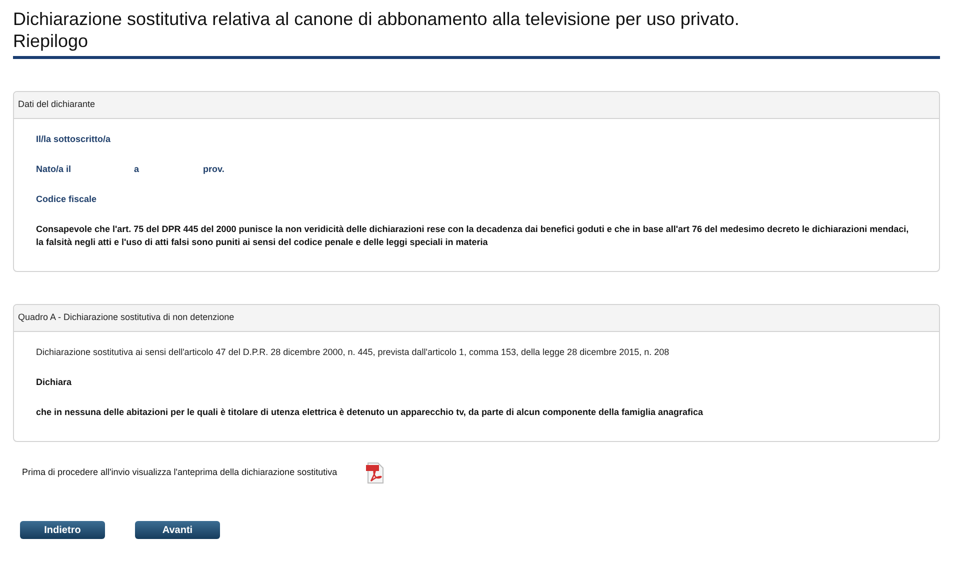 The image size is (953, 580). Describe the element at coordinates (73, 139) in the screenshot. I see `form-text: Il/la sottoscritto/a` at that location.